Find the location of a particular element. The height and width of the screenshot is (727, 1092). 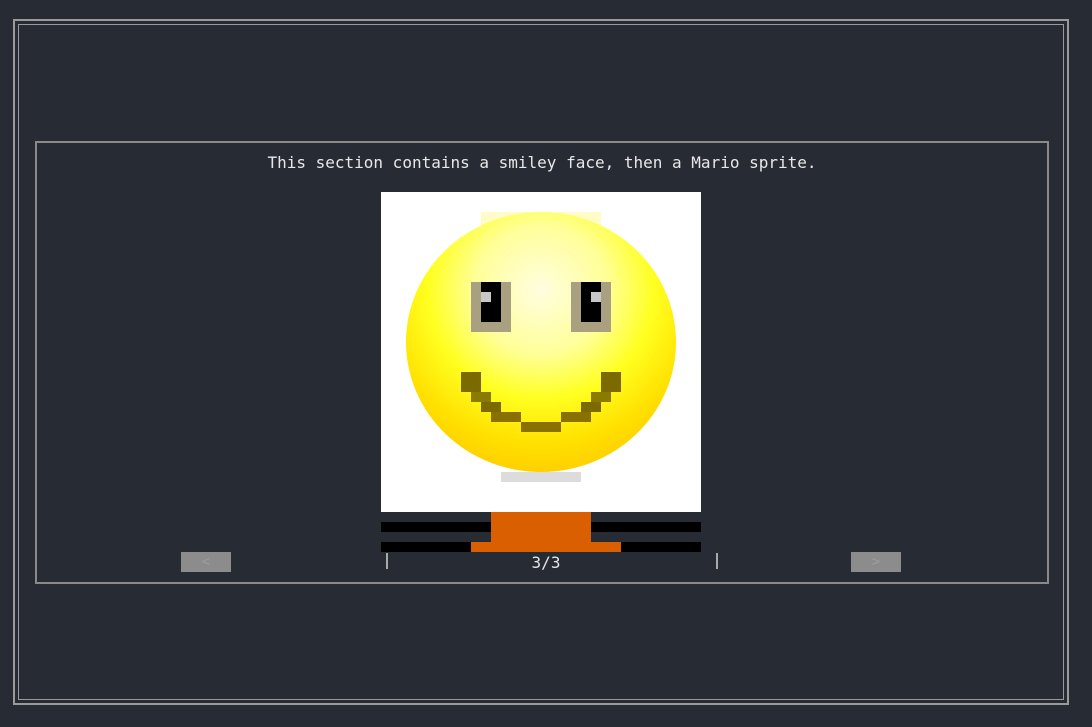

smiley-face-image is located at coordinates (541, 352).